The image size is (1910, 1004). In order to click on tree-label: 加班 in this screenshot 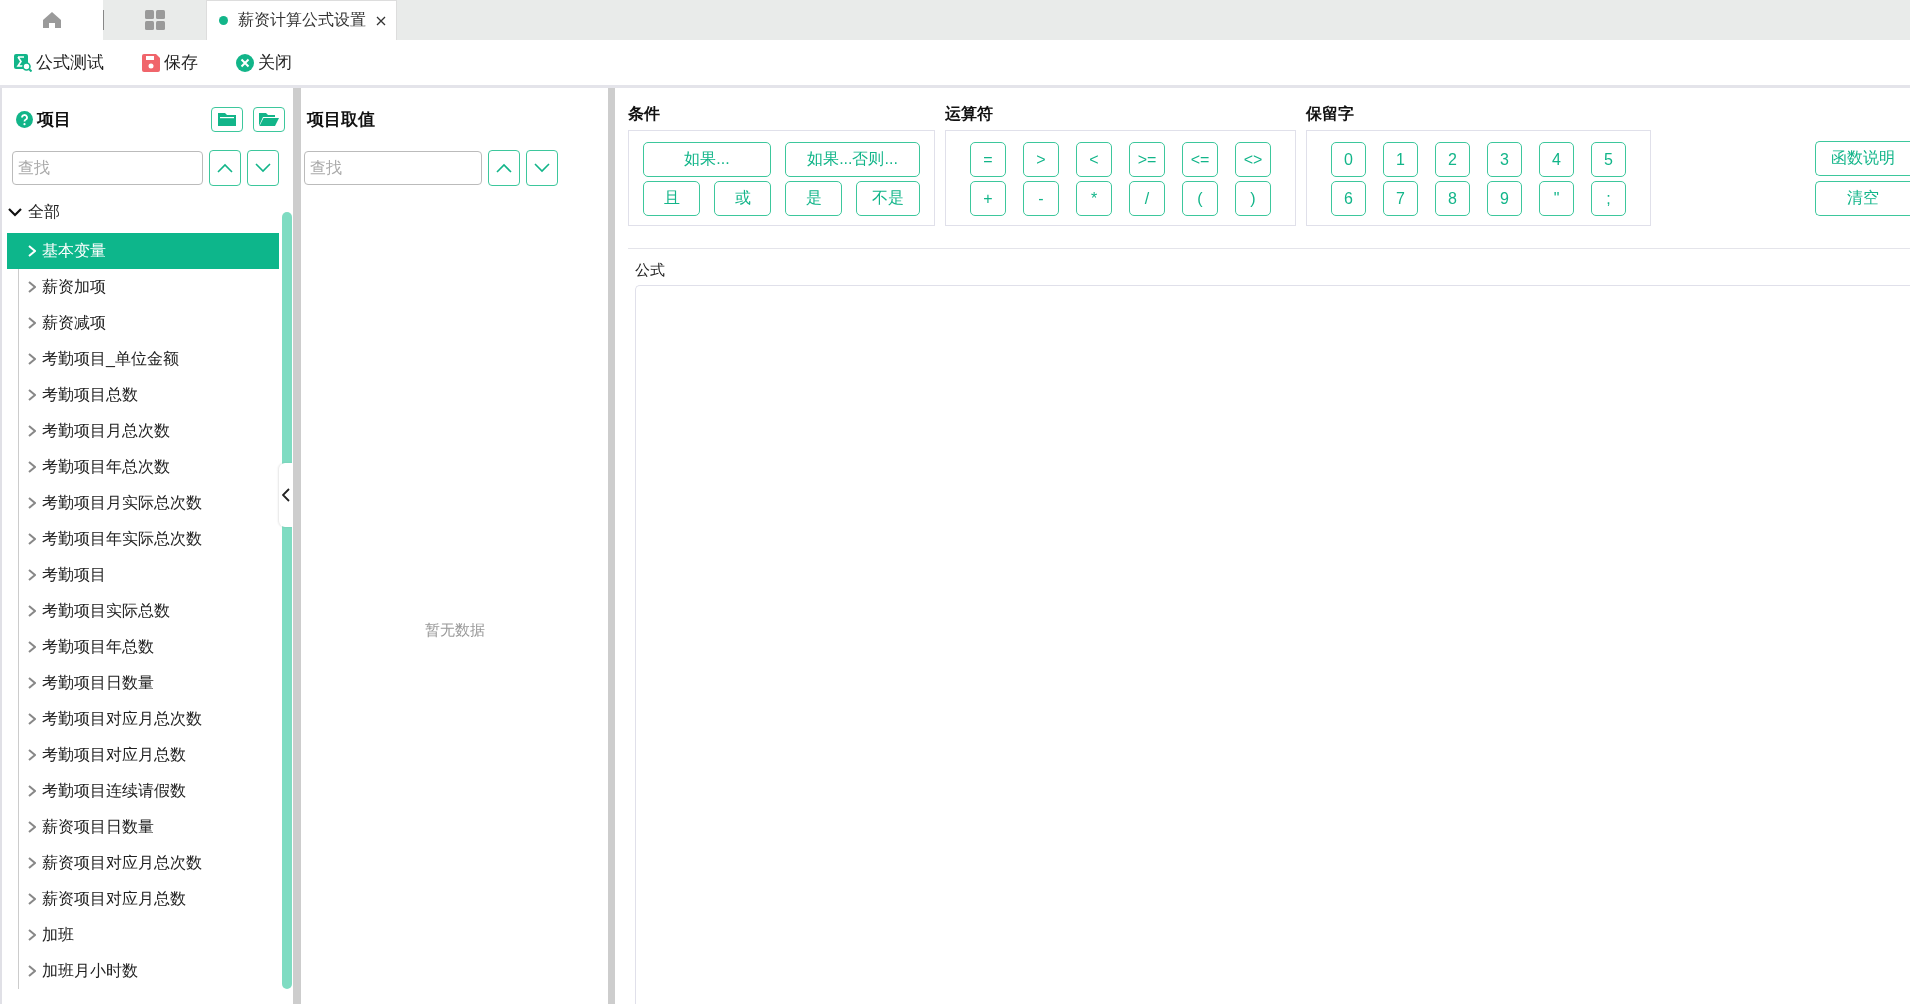, I will do `click(58, 934)`.